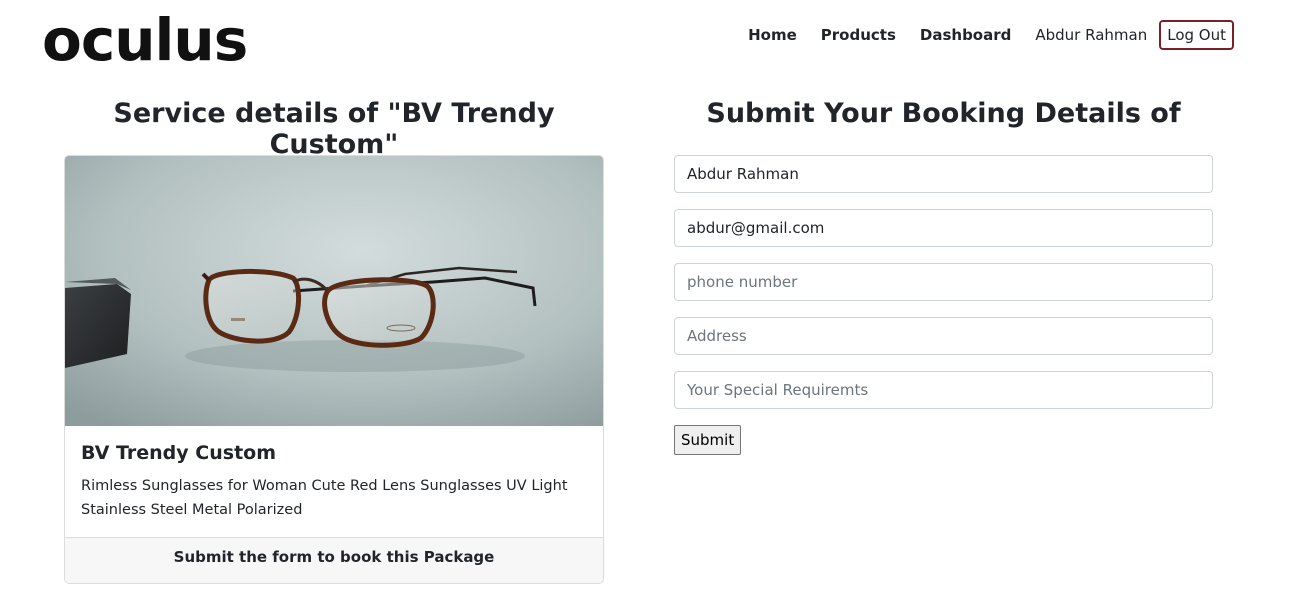 The width and height of the screenshot is (1300, 603). I want to click on email-field, so click(943, 228).